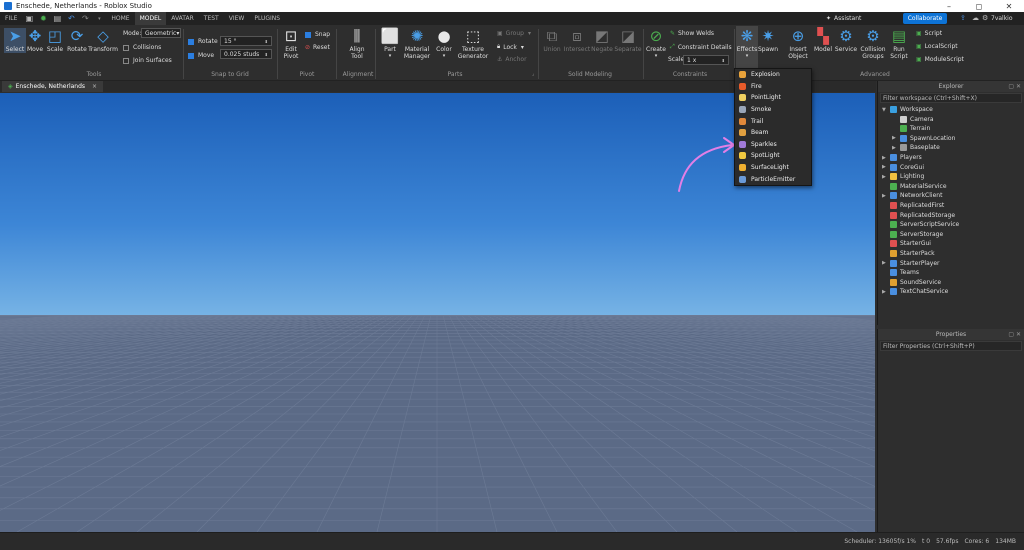 The image size is (1024, 550). Describe the element at coordinates (773, 87) in the screenshot. I see `effects-item-fire: Fire` at that location.